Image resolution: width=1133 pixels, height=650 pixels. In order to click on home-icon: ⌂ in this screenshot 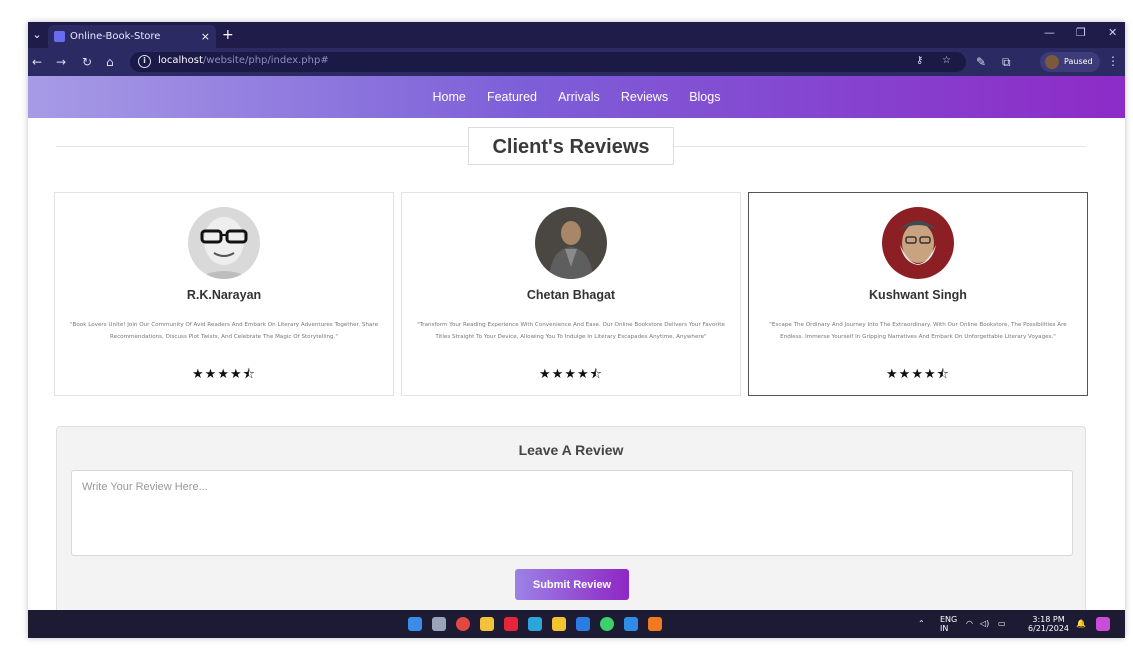, I will do `click(110, 62)`.